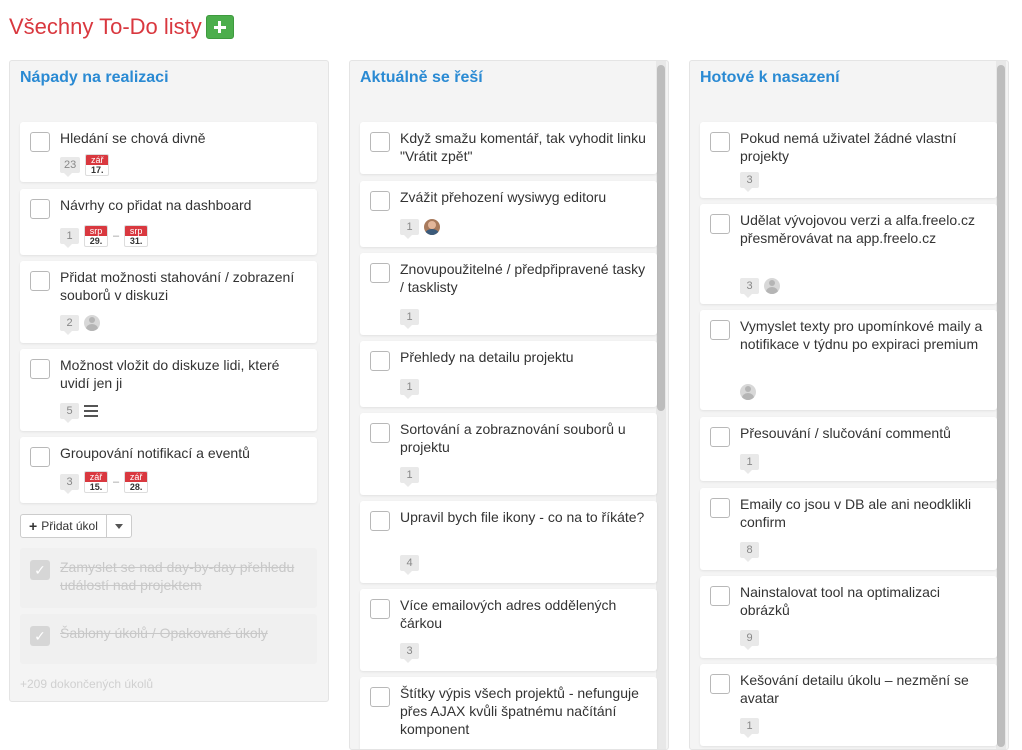 This screenshot has height=750, width=1022. What do you see at coordinates (183, 453) in the screenshot?
I see `task-title: Groupování notifikací a eventů` at bounding box center [183, 453].